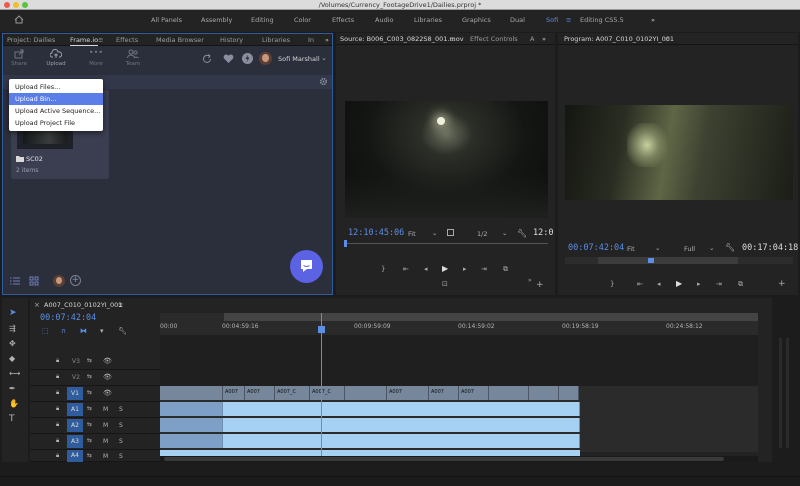 Image resolution: width=800 pixels, height=486 pixels. Describe the element at coordinates (345, 243) in the screenshot. I see `source-playhead` at that location.